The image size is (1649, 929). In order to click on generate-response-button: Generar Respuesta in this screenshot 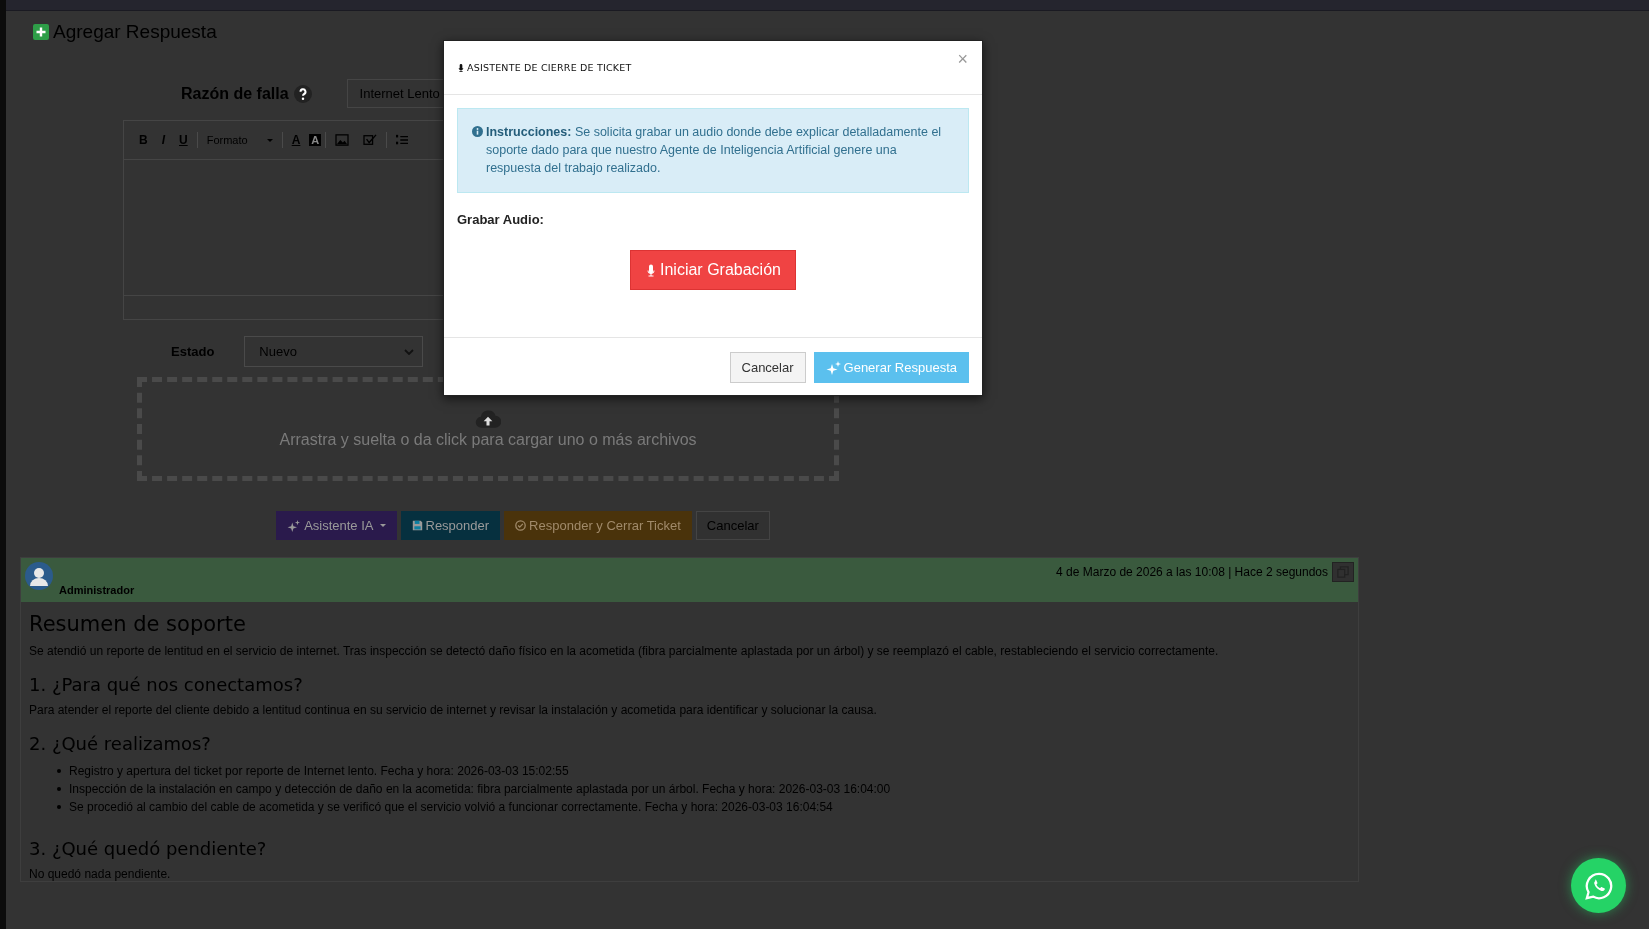, I will do `click(891, 367)`.